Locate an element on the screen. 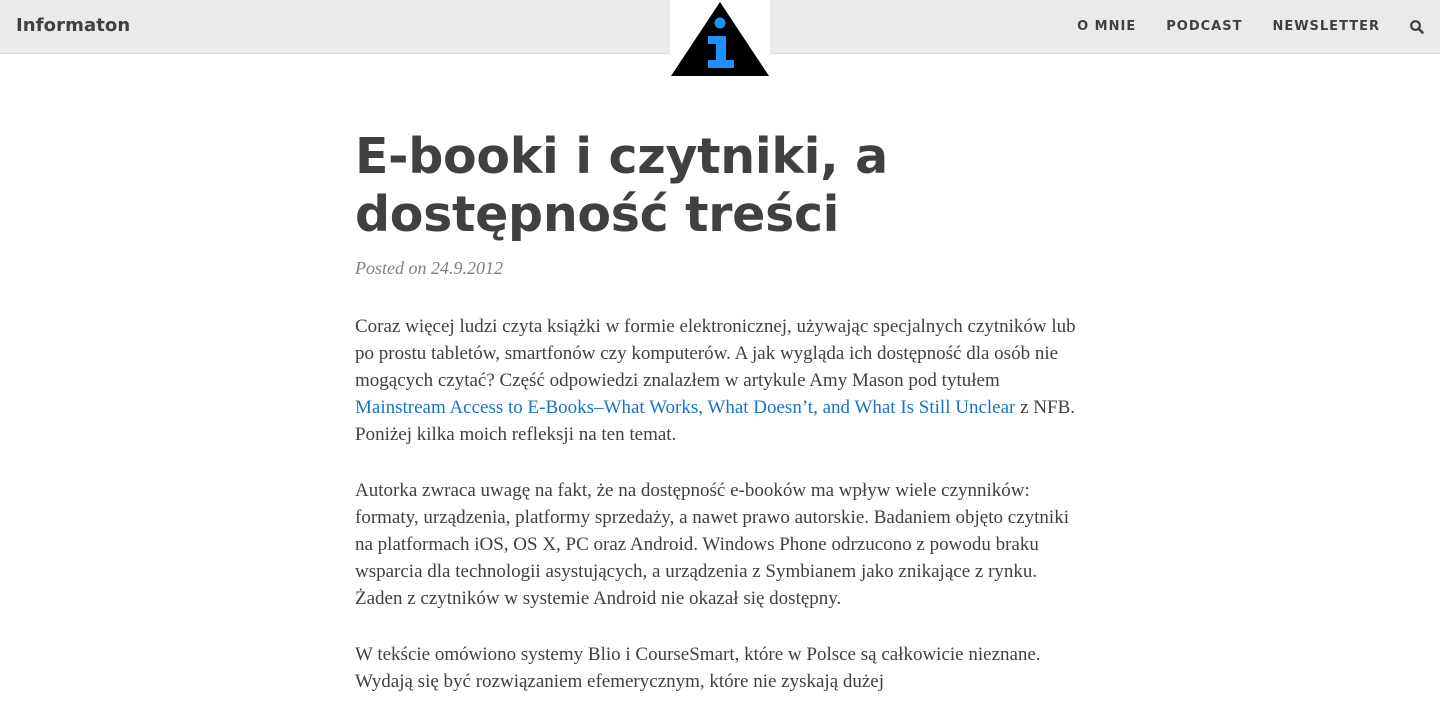 The width and height of the screenshot is (1440, 720). top-navbar: Informaton O MNIE PODCAST NEWSLETTER is located at coordinates (720, 38).